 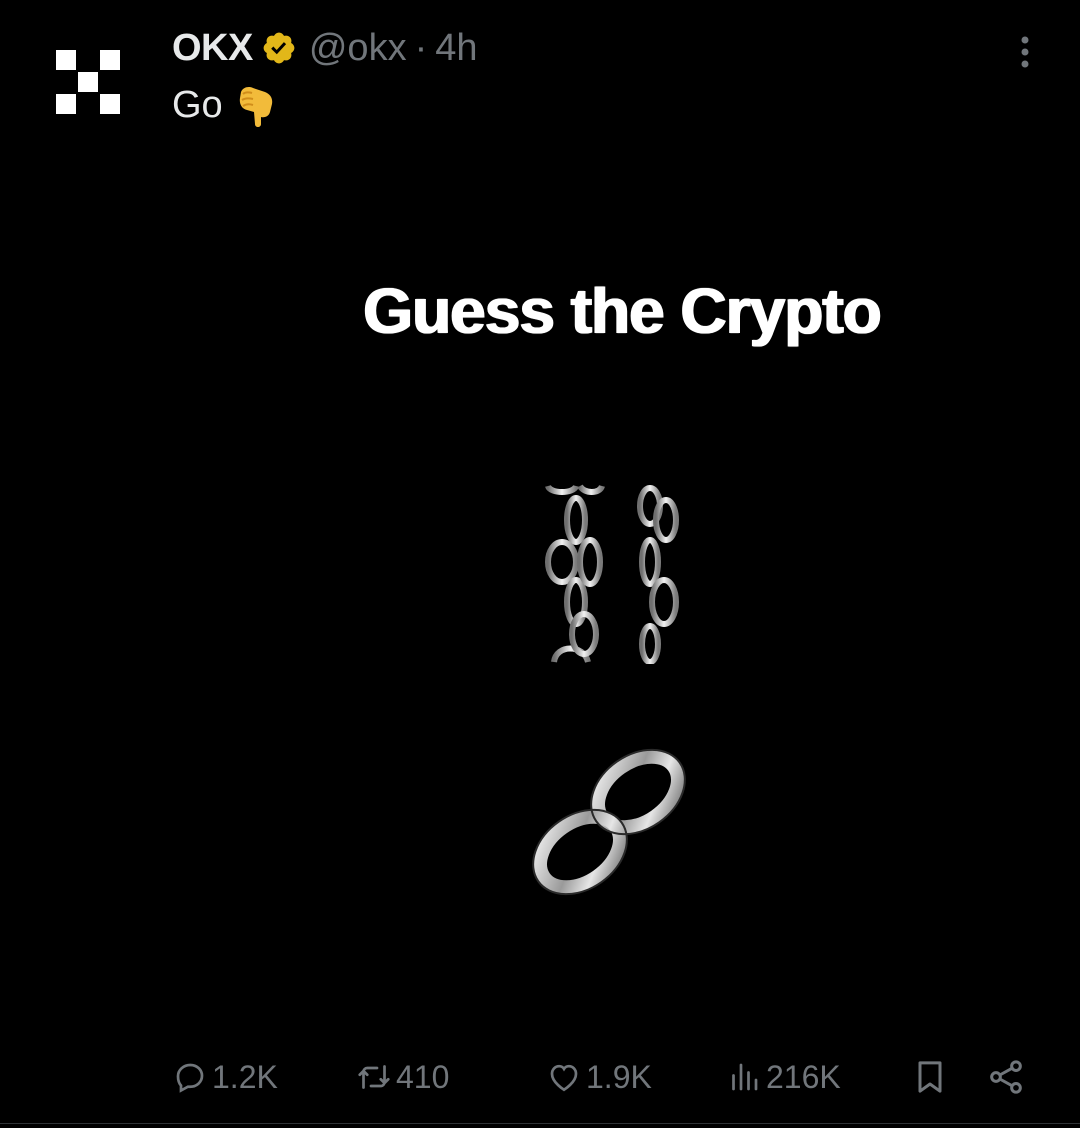 I want to click on more-options-button, so click(x=1025, y=52).